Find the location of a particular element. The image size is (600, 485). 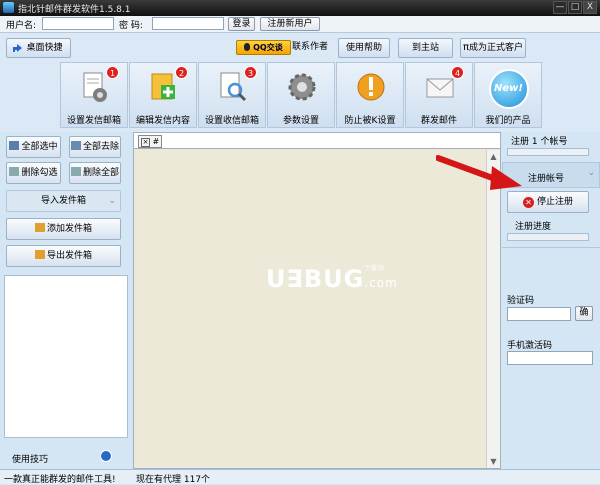

sms-code-label: 手机激活码 is located at coordinates (530, 346).